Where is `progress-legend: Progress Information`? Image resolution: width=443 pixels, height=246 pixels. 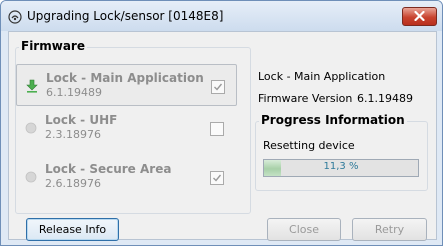
progress-legend: Progress Information is located at coordinates (333, 120).